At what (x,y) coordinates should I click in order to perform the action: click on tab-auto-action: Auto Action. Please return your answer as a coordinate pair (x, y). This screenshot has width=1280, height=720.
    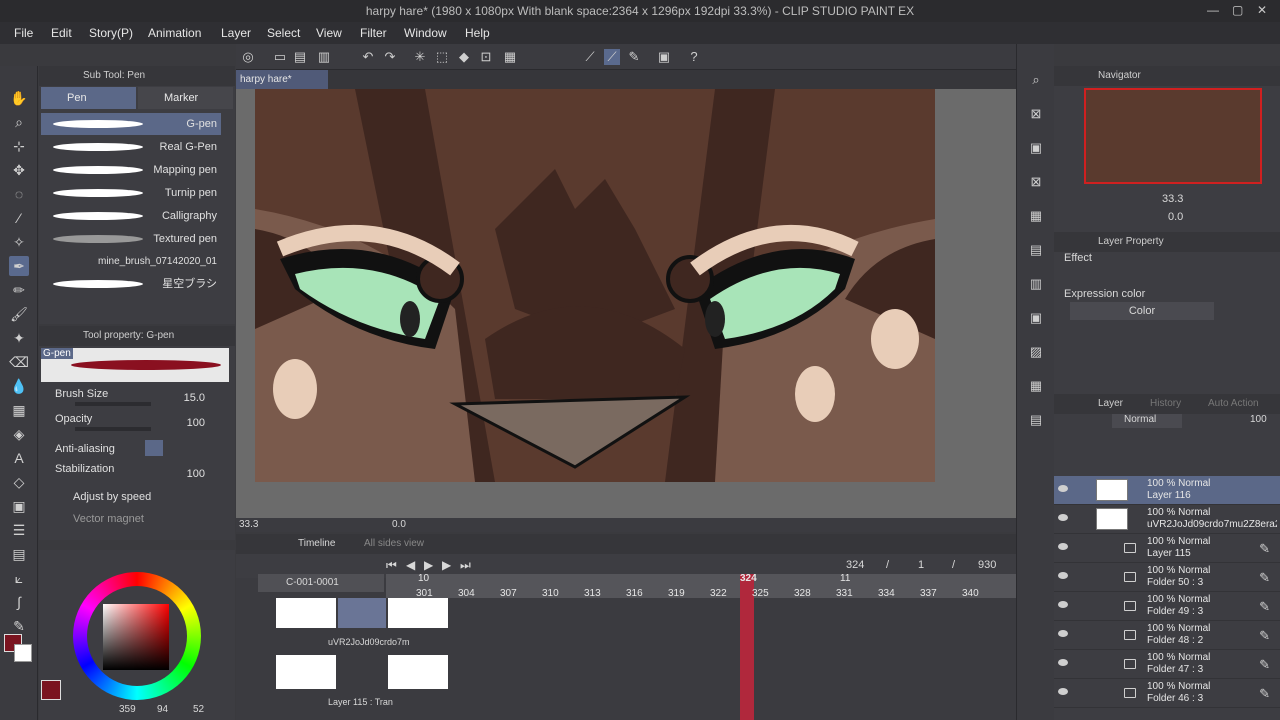
    Looking at the image, I should click on (1233, 404).